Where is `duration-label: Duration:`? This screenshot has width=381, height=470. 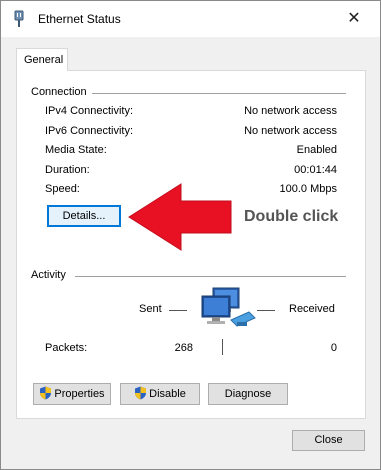 duration-label: Duration: is located at coordinates (67, 170).